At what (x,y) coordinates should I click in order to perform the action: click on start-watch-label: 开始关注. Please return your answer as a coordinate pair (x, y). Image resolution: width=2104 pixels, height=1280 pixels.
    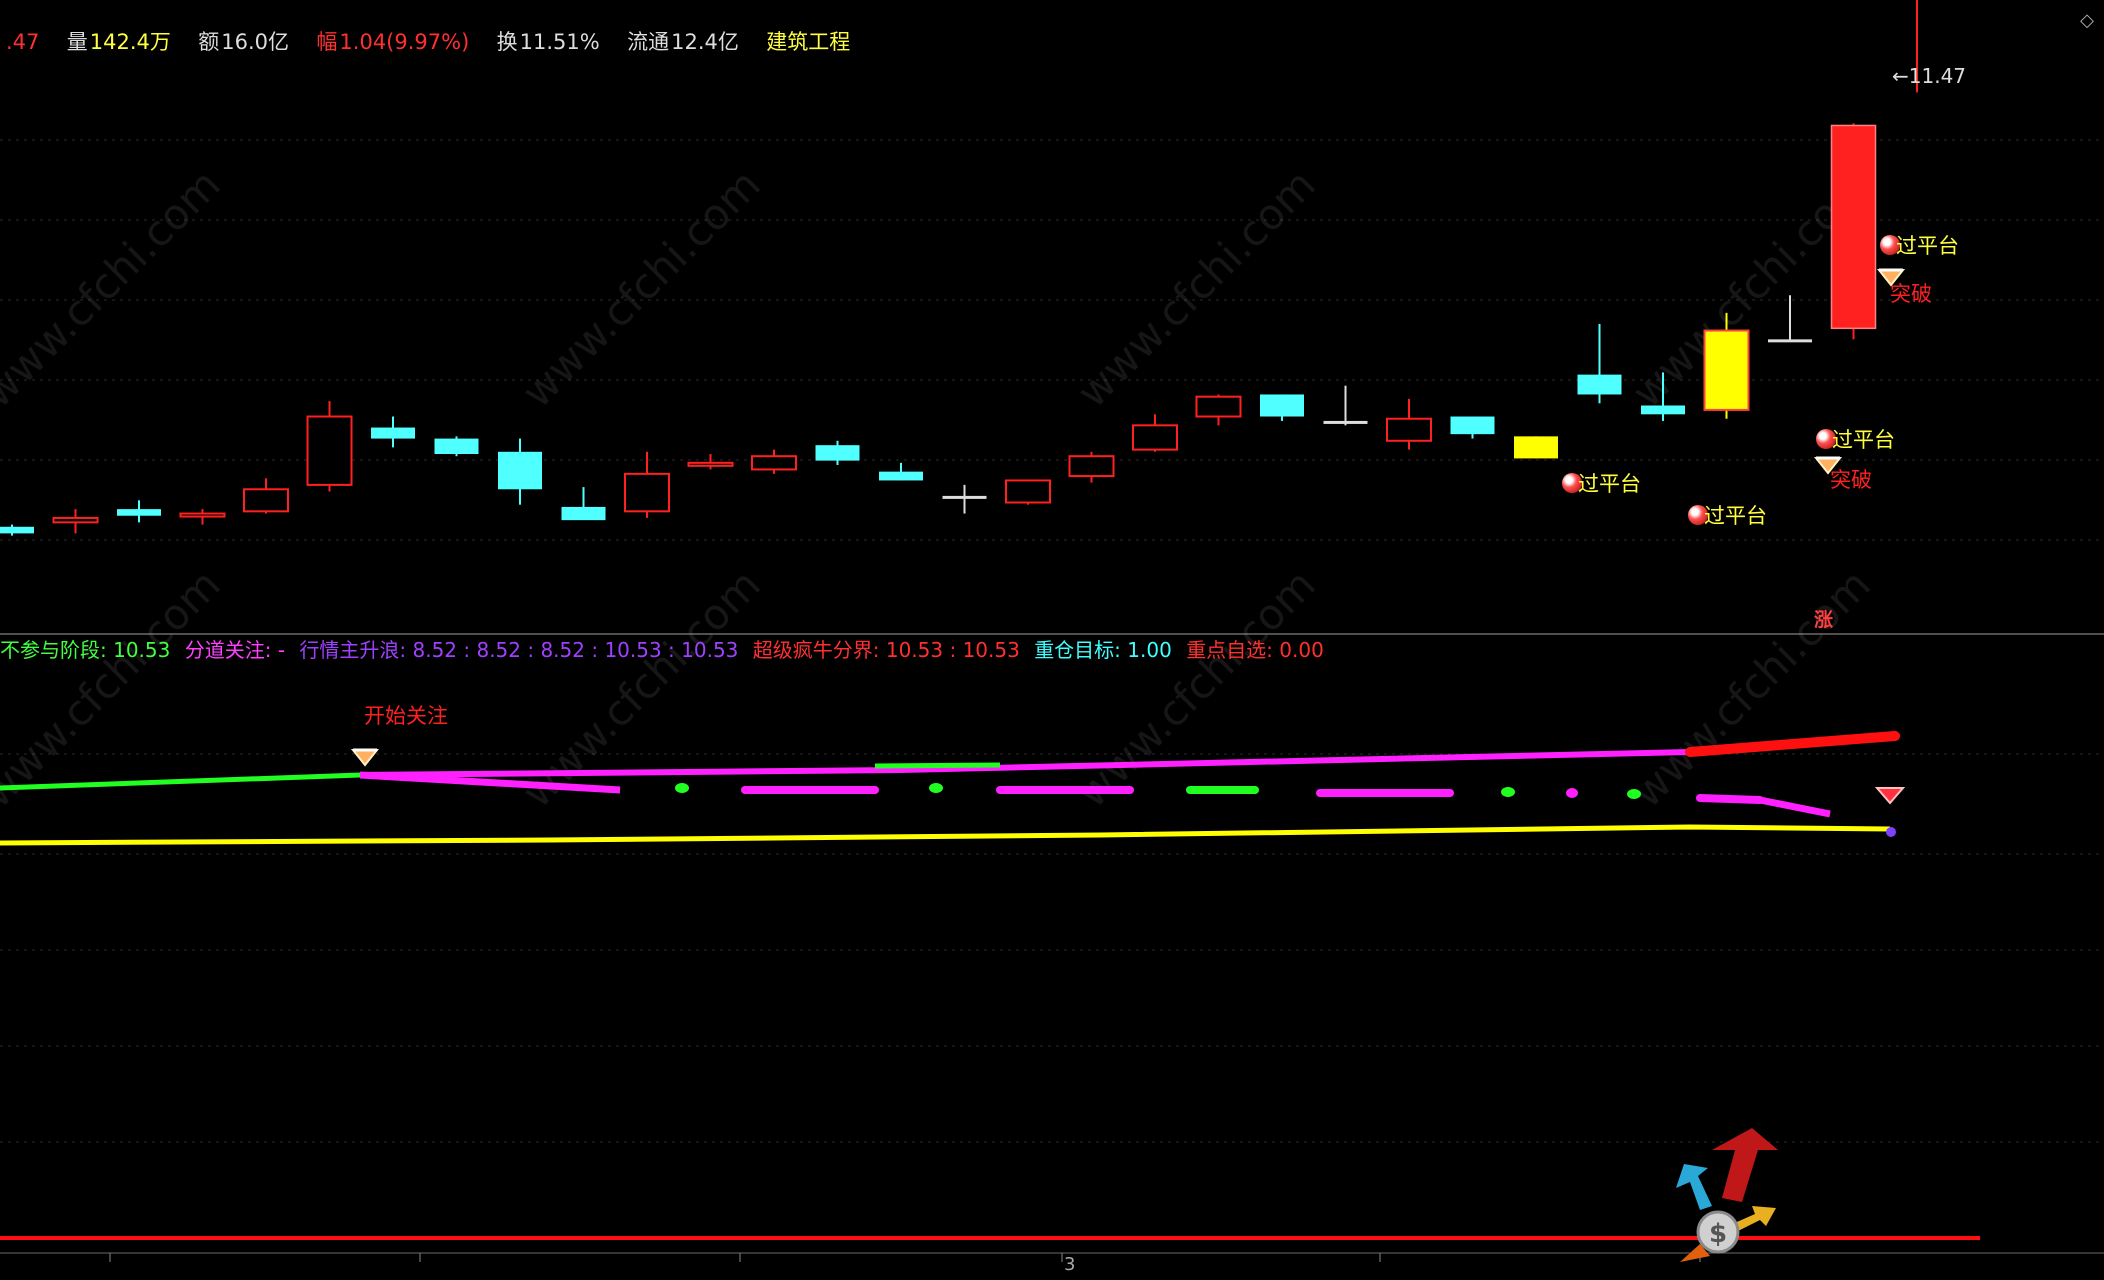
    Looking at the image, I should click on (406, 716).